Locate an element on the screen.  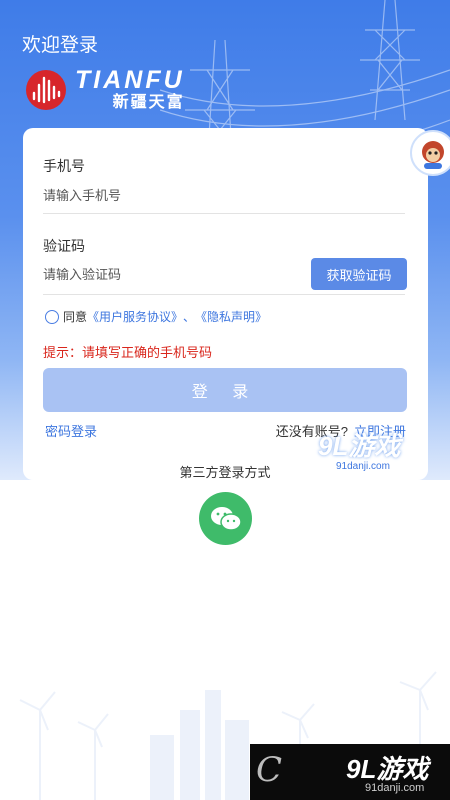
agree-prefix: 同意 is located at coordinates (75, 317).